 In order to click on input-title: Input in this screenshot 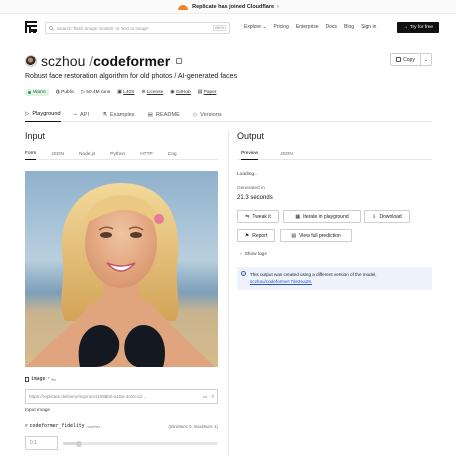, I will do `click(35, 136)`.